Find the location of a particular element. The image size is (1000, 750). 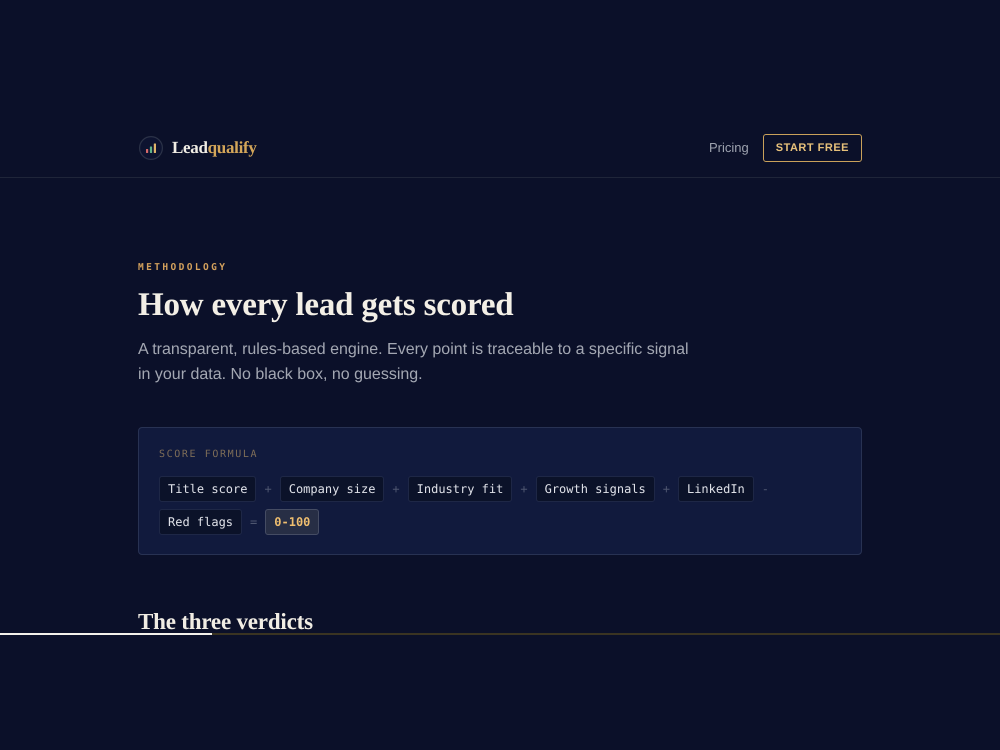

formula-term: Title score is located at coordinates (207, 489).